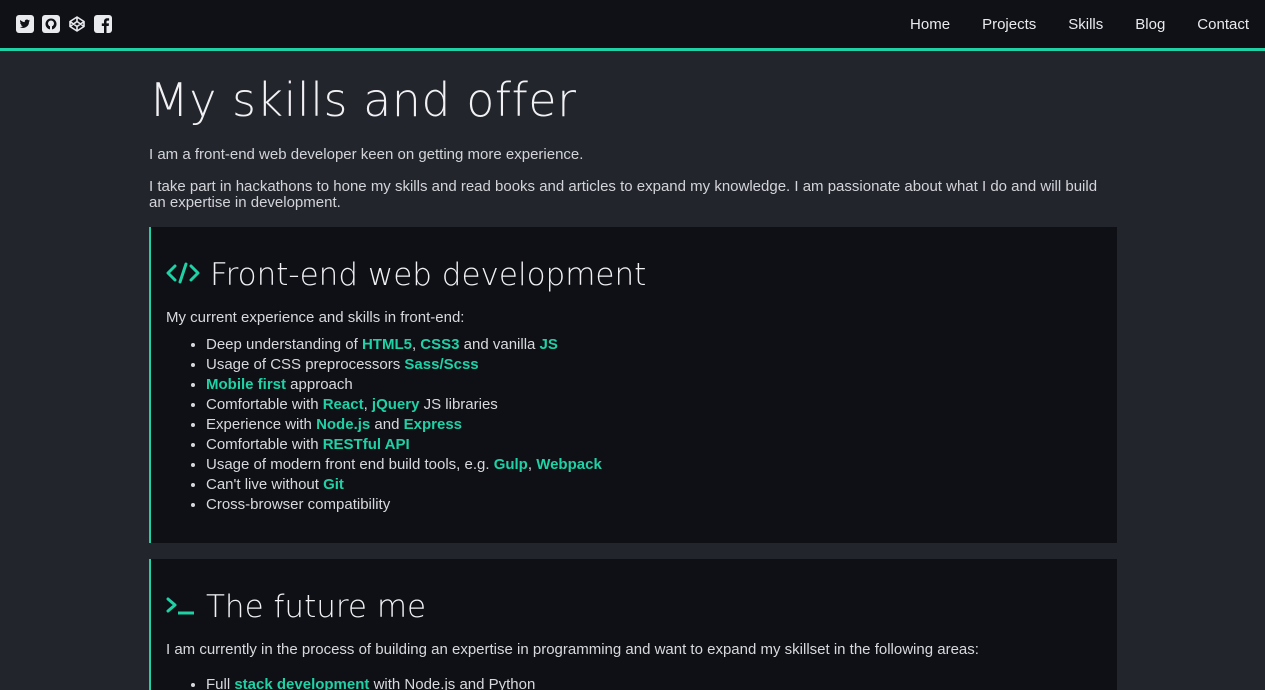 The image size is (1265, 690). I want to click on top-navbar: Home Projects Skills Blog Contact, so click(632, 25).